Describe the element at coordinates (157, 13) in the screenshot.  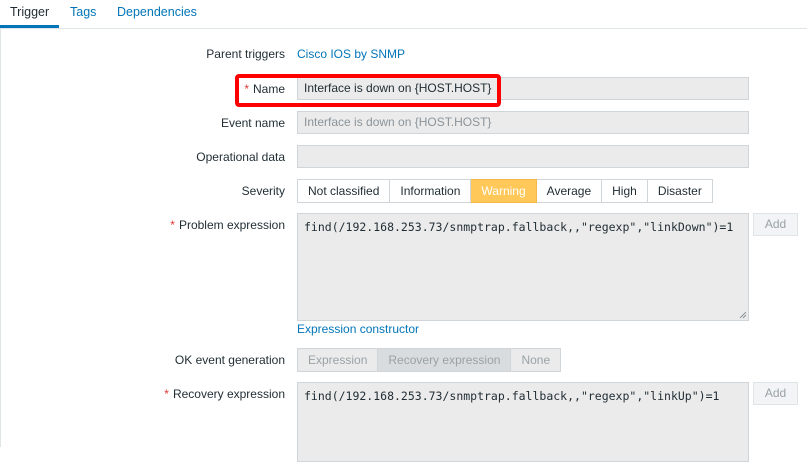
I see `tab-dependencies: Dependencies` at that location.